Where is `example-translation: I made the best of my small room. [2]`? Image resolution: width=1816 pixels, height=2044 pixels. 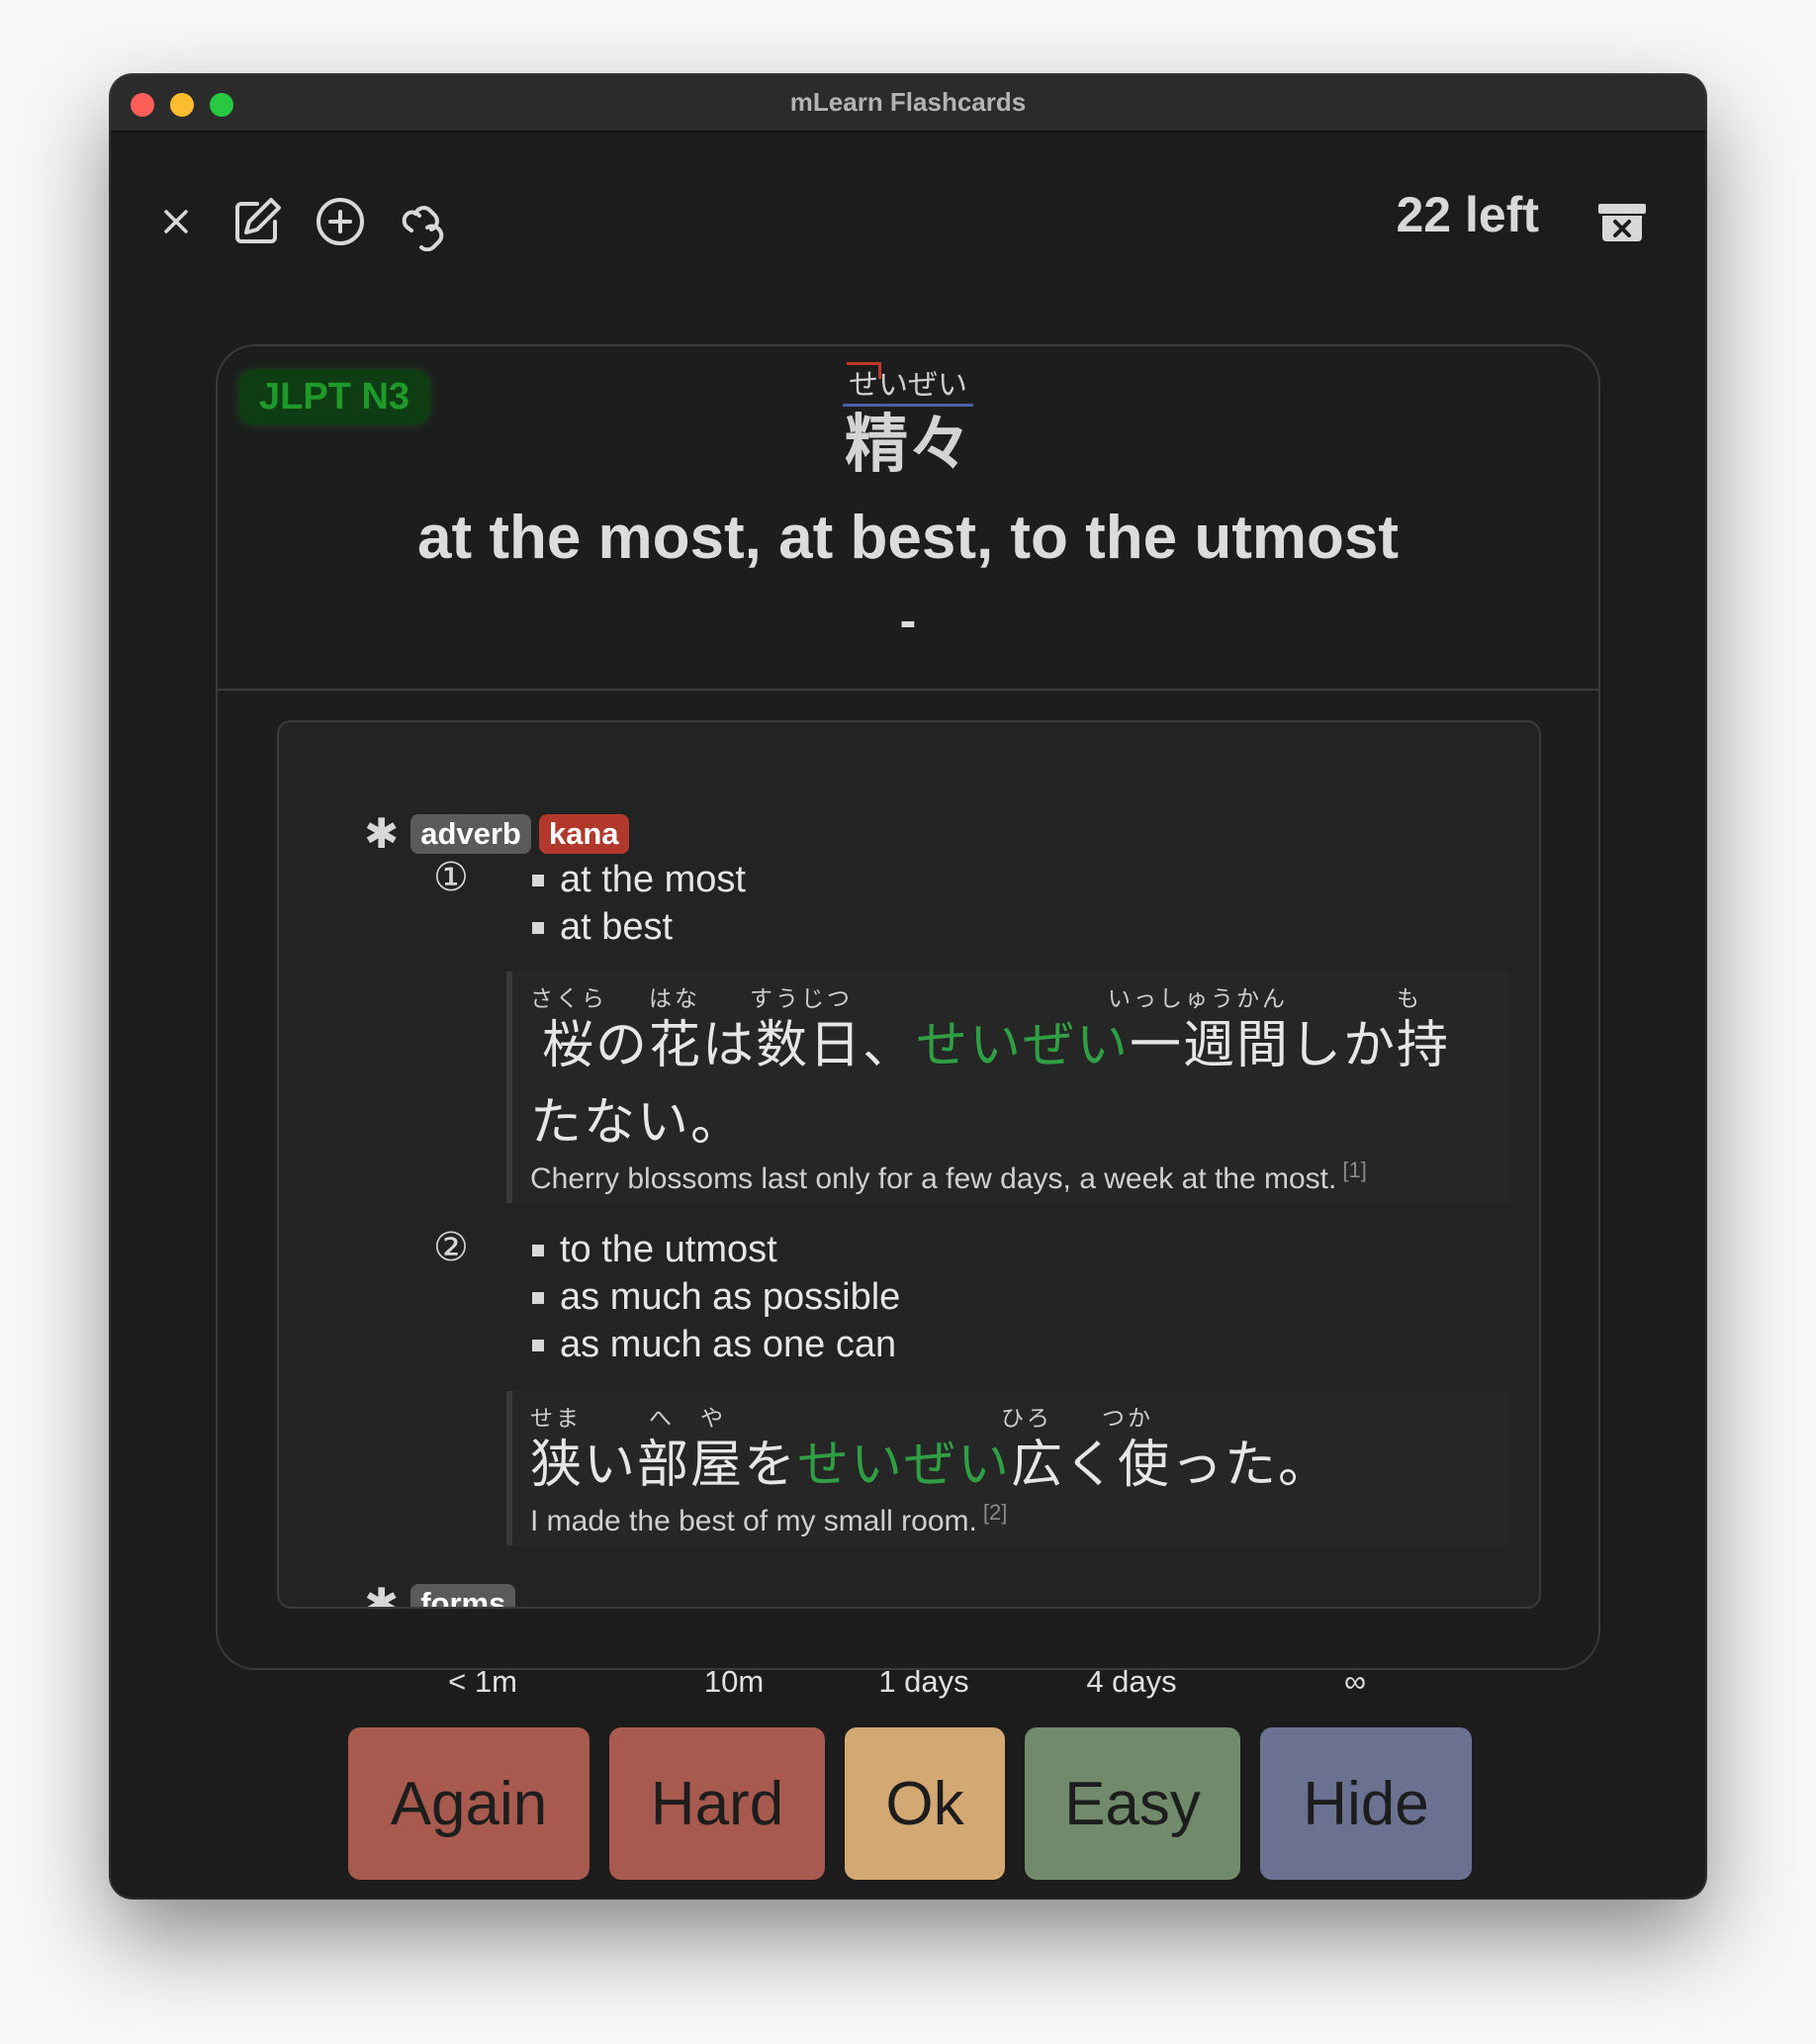 example-translation: I made the best of my small room. [2] is located at coordinates (769, 1518).